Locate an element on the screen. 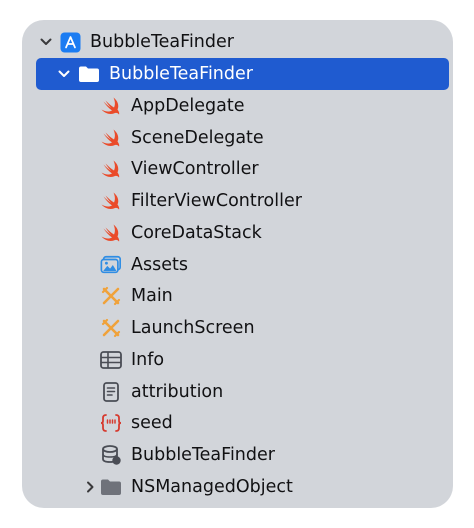 This screenshot has width=474, height=528. file-name: attribution is located at coordinates (177, 392).